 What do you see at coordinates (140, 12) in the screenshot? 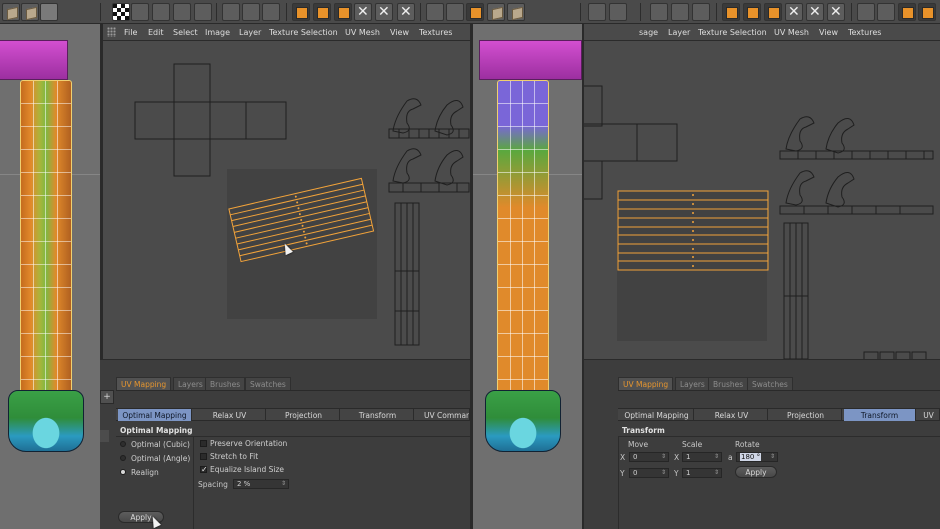
I see `grid-icon` at bounding box center [140, 12].